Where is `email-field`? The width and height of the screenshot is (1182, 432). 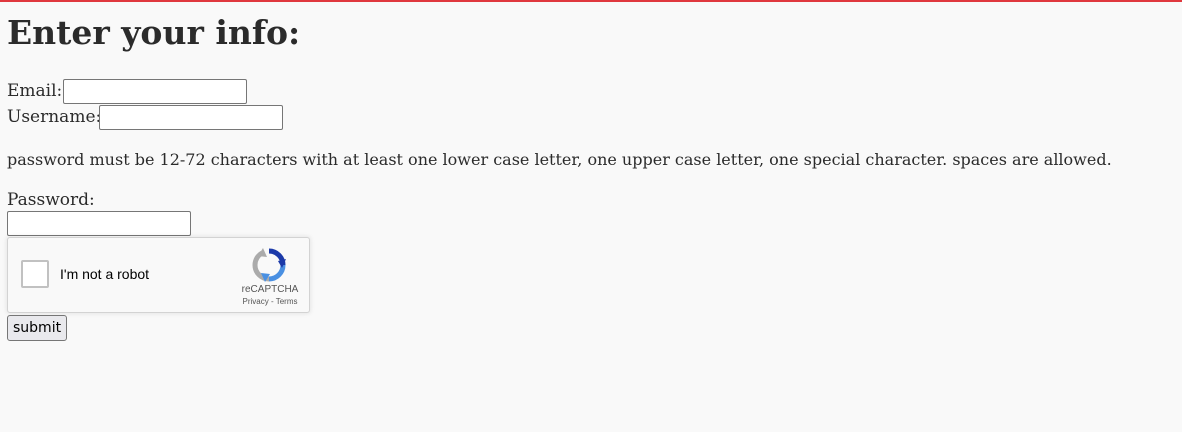 email-field is located at coordinates (155, 91).